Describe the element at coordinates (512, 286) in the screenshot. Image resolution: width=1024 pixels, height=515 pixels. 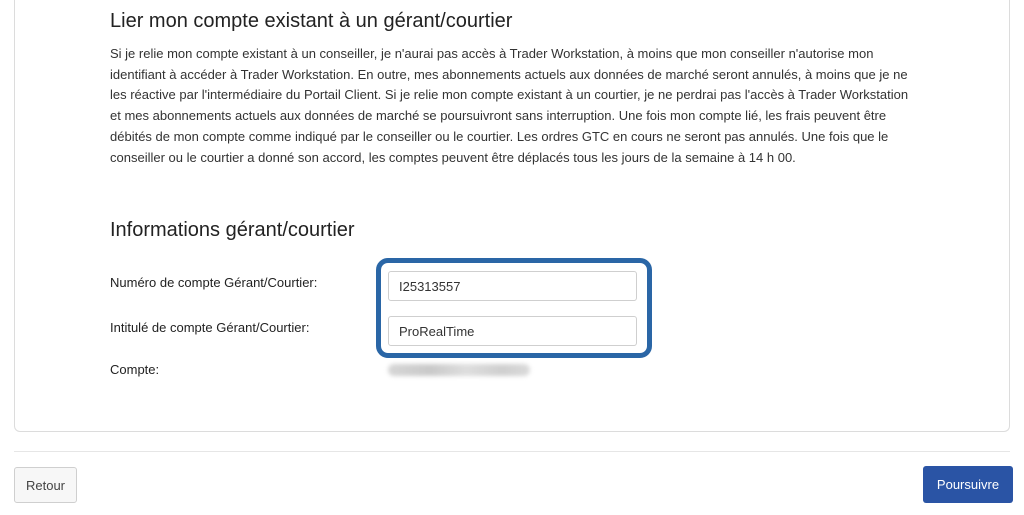
I see `account-number-input` at that location.